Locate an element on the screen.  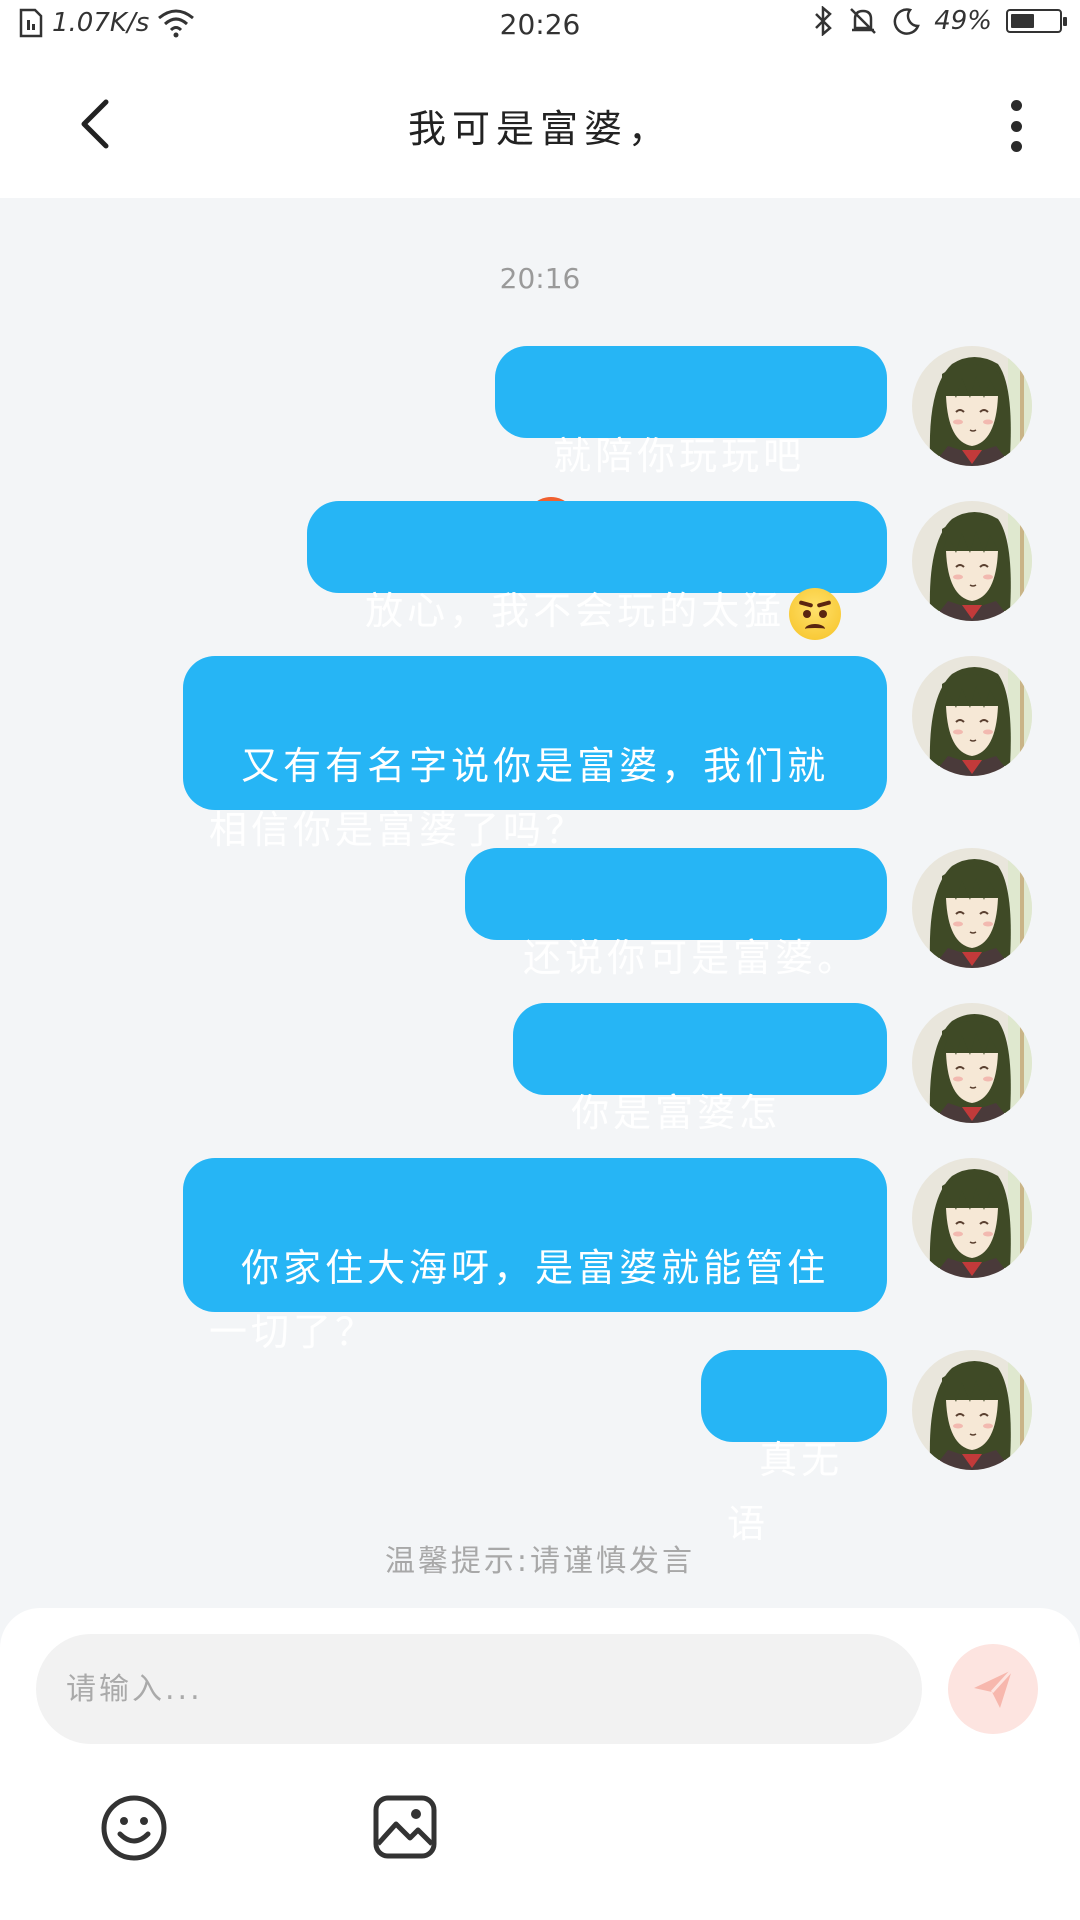
battery-percent: 49% is located at coordinates (963, 21).